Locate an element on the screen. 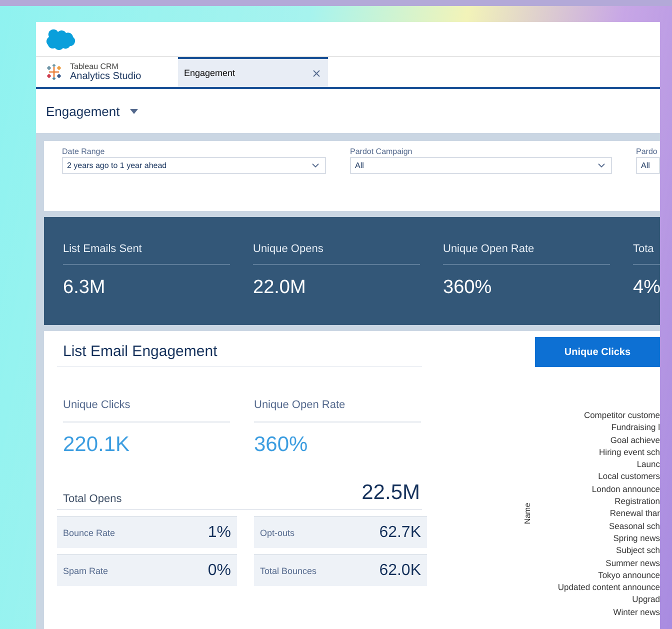 The image size is (672, 629). stat-label: Opt-outs is located at coordinates (277, 533).